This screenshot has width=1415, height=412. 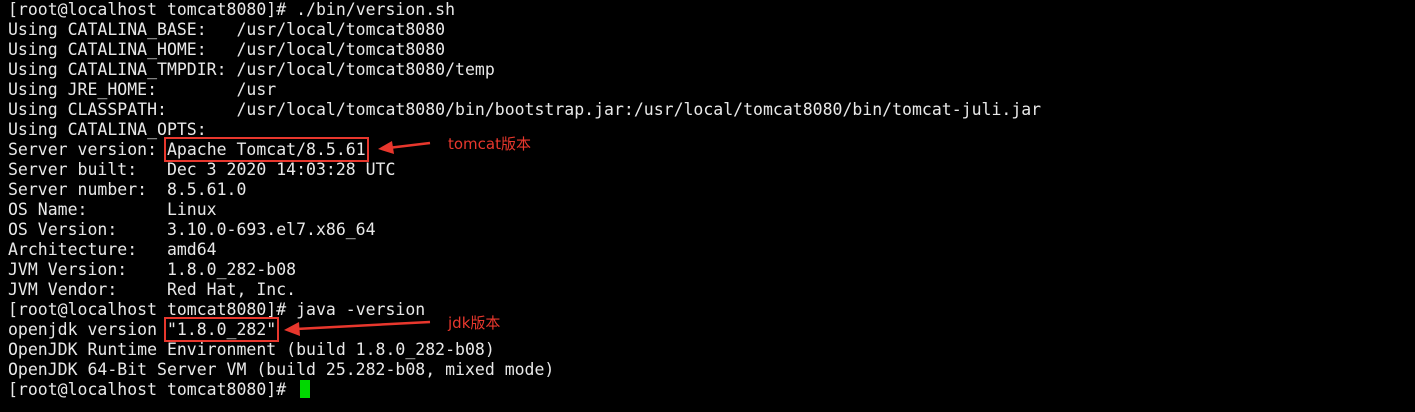 What do you see at coordinates (489, 144) in the screenshot?
I see `tomcat-version-annotation: tomcat版本` at bounding box center [489, 144].